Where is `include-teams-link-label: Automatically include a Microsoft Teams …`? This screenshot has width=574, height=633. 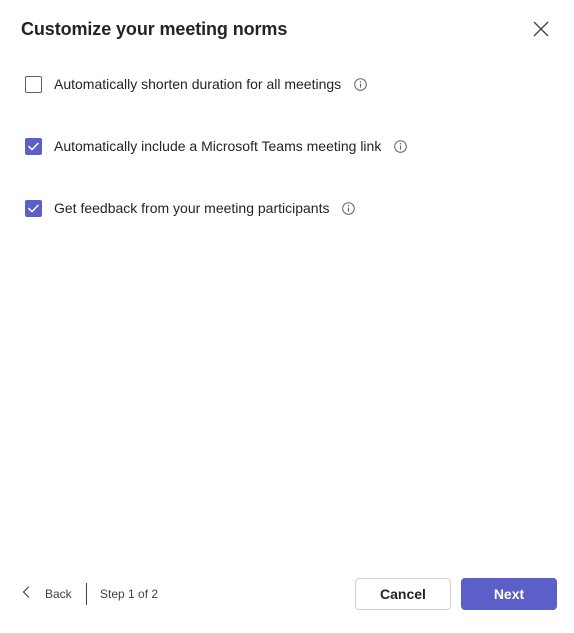 include-teams-link-label: Automatically include a Microsoft Teams … is located at coordinates (218, 146).